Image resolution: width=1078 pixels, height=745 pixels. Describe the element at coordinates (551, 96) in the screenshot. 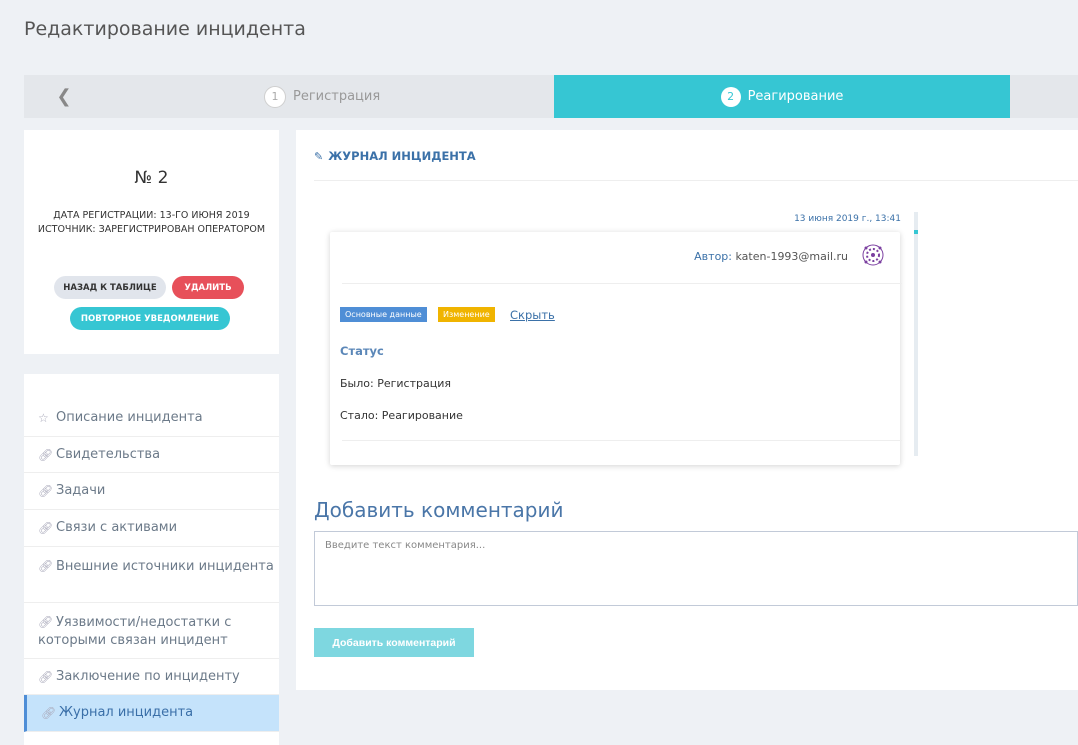

I see `stepper: ❮ 1 Регистрация 2 Реагирование` at that location.